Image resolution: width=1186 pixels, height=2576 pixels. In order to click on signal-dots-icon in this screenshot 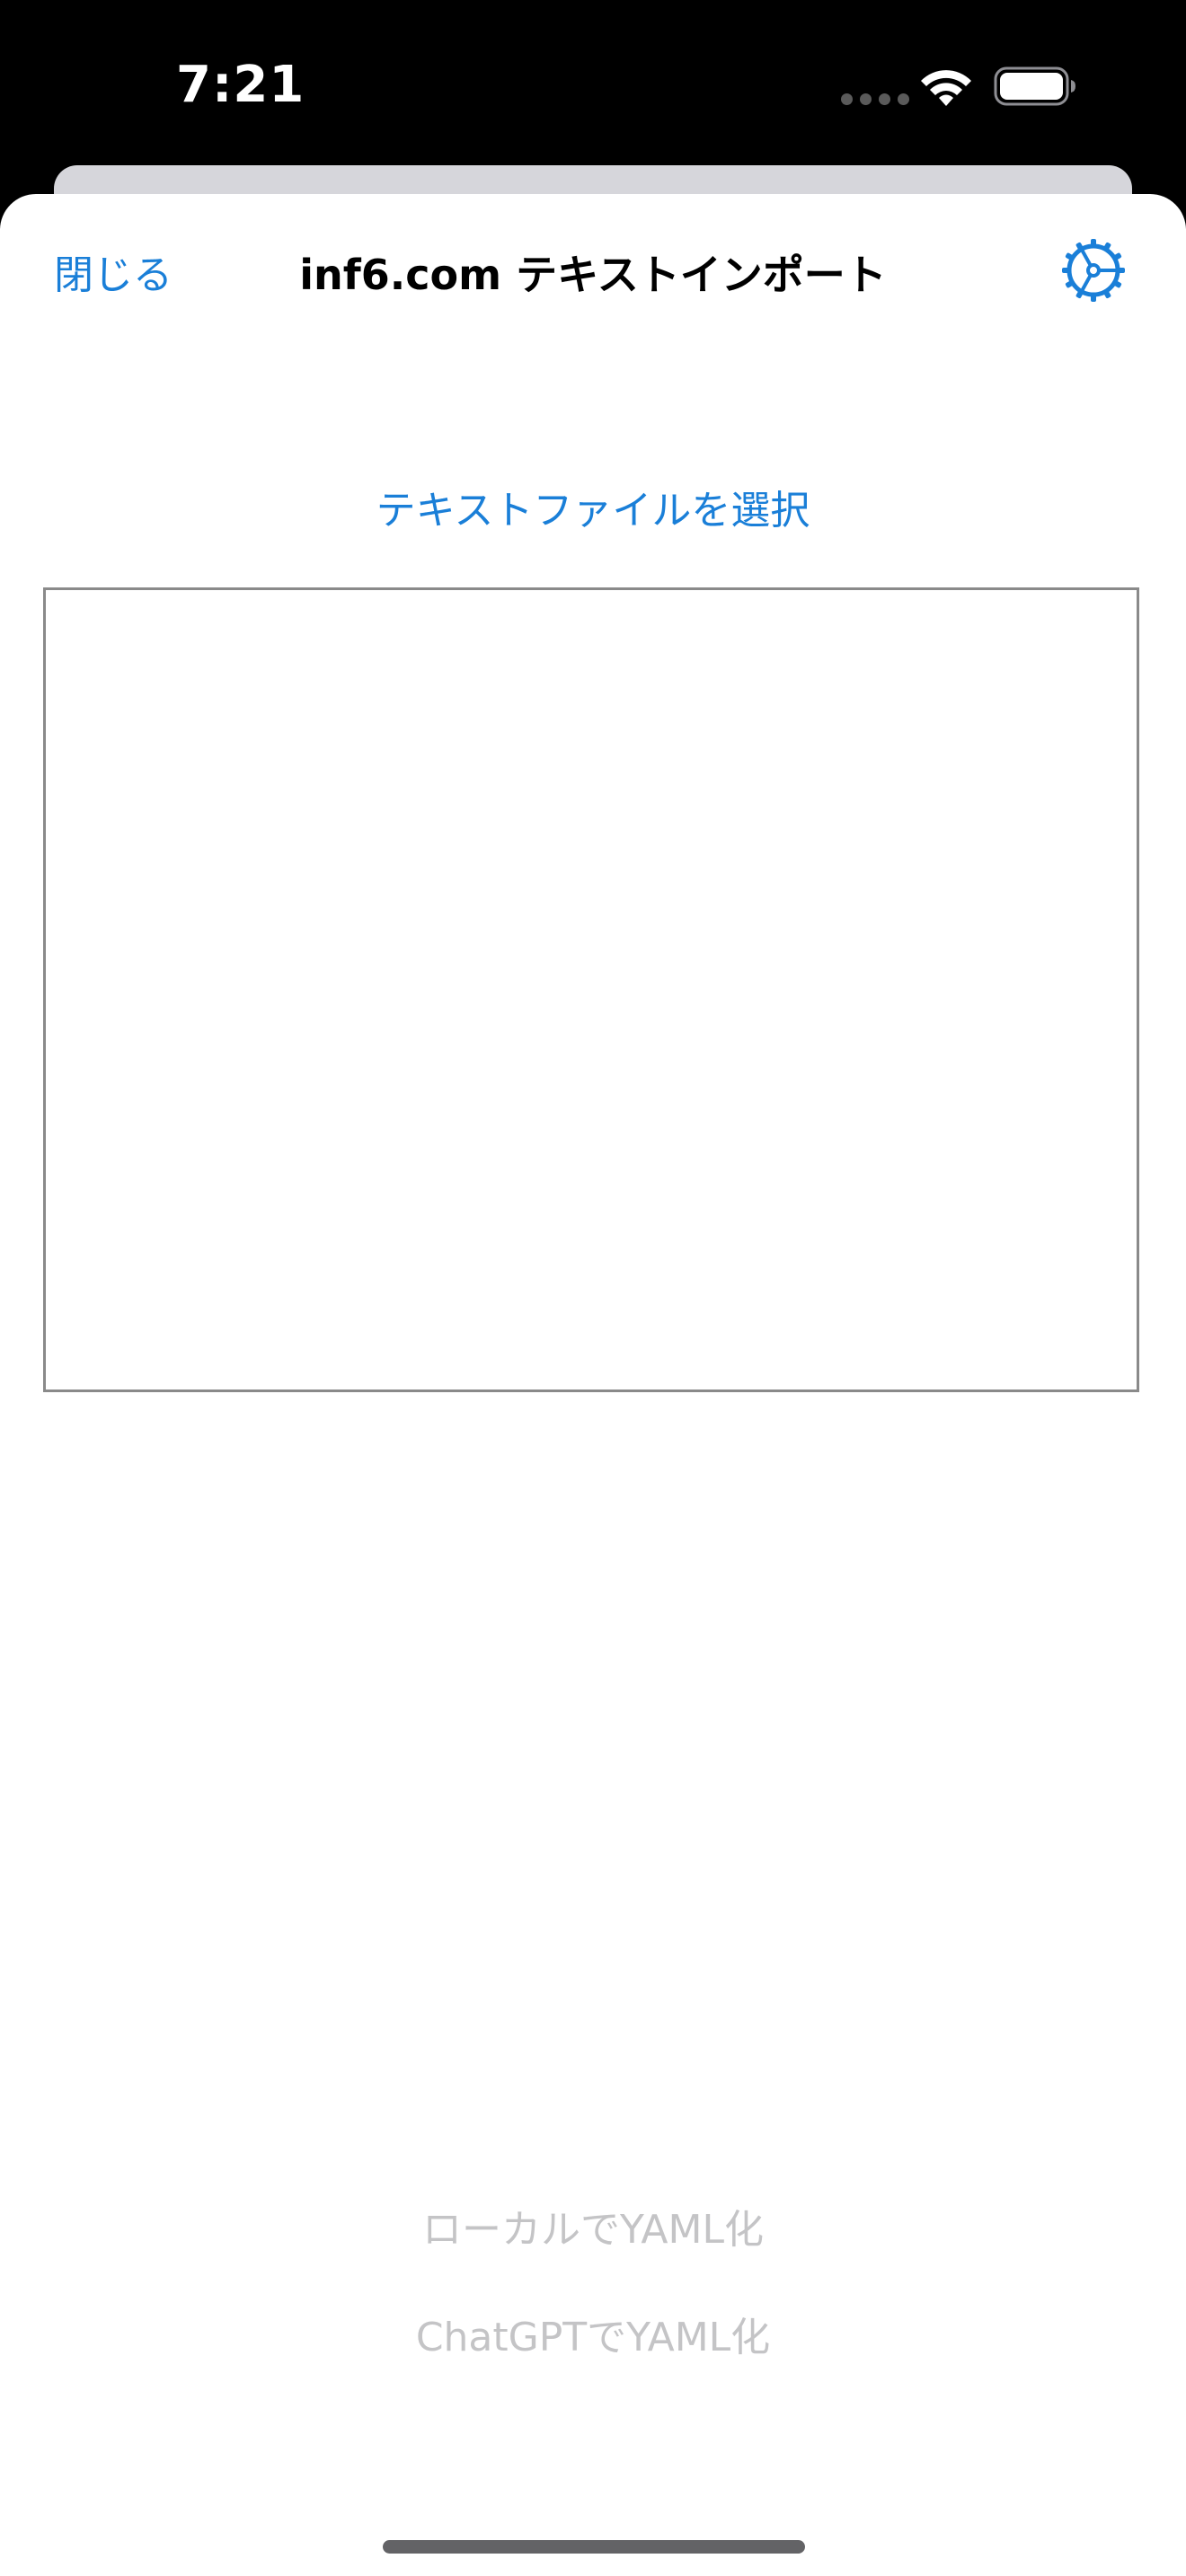, I will do `click(875, 99)`.